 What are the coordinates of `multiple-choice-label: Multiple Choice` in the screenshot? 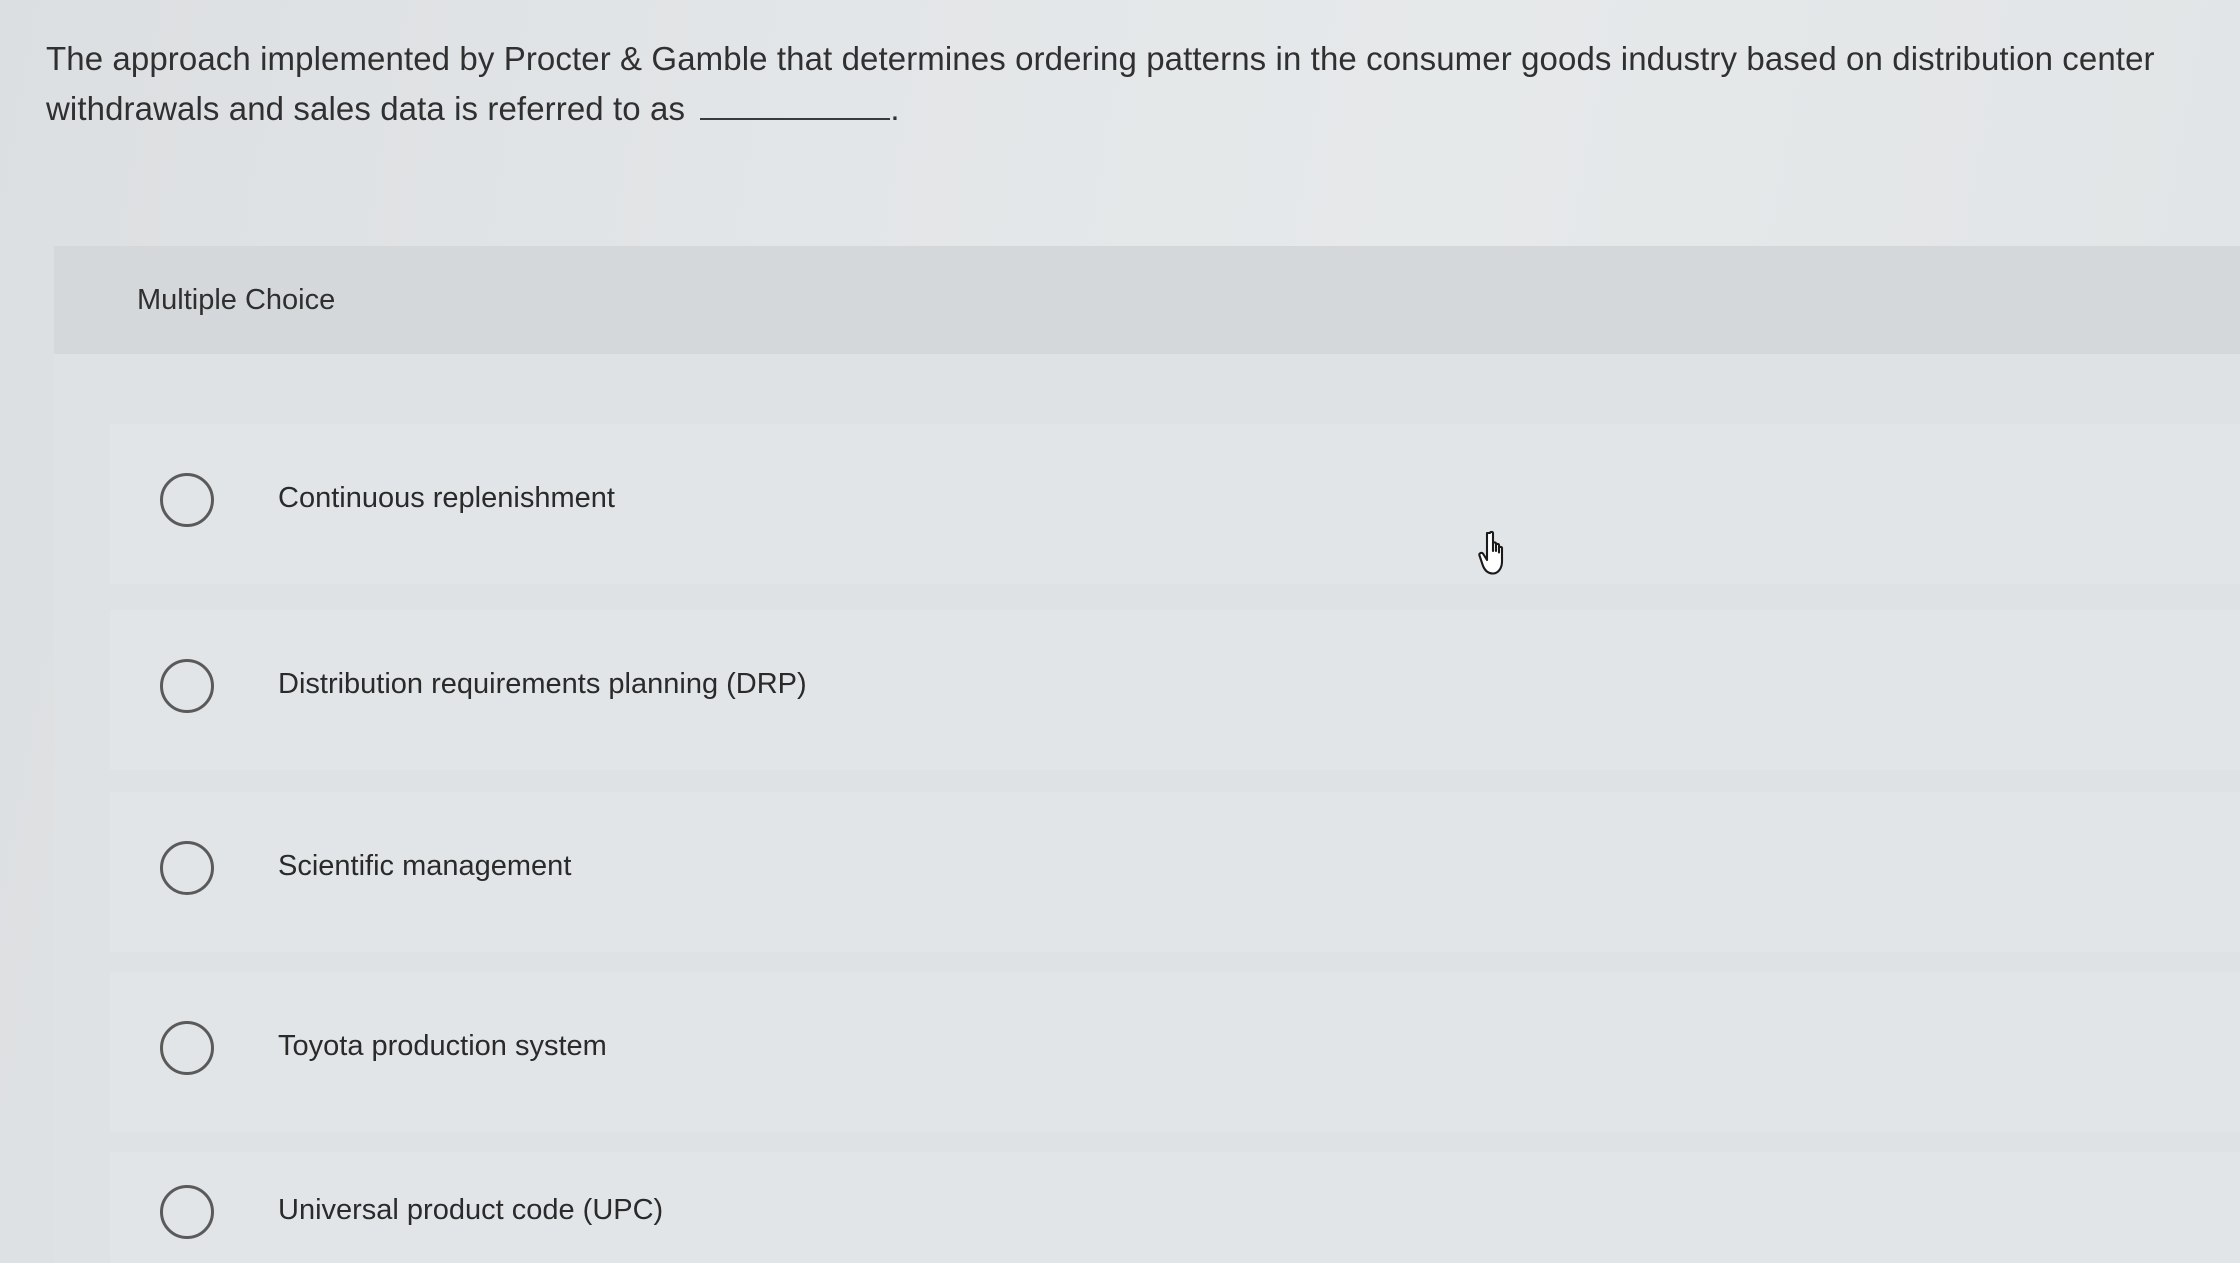 It's located at (236, 300).